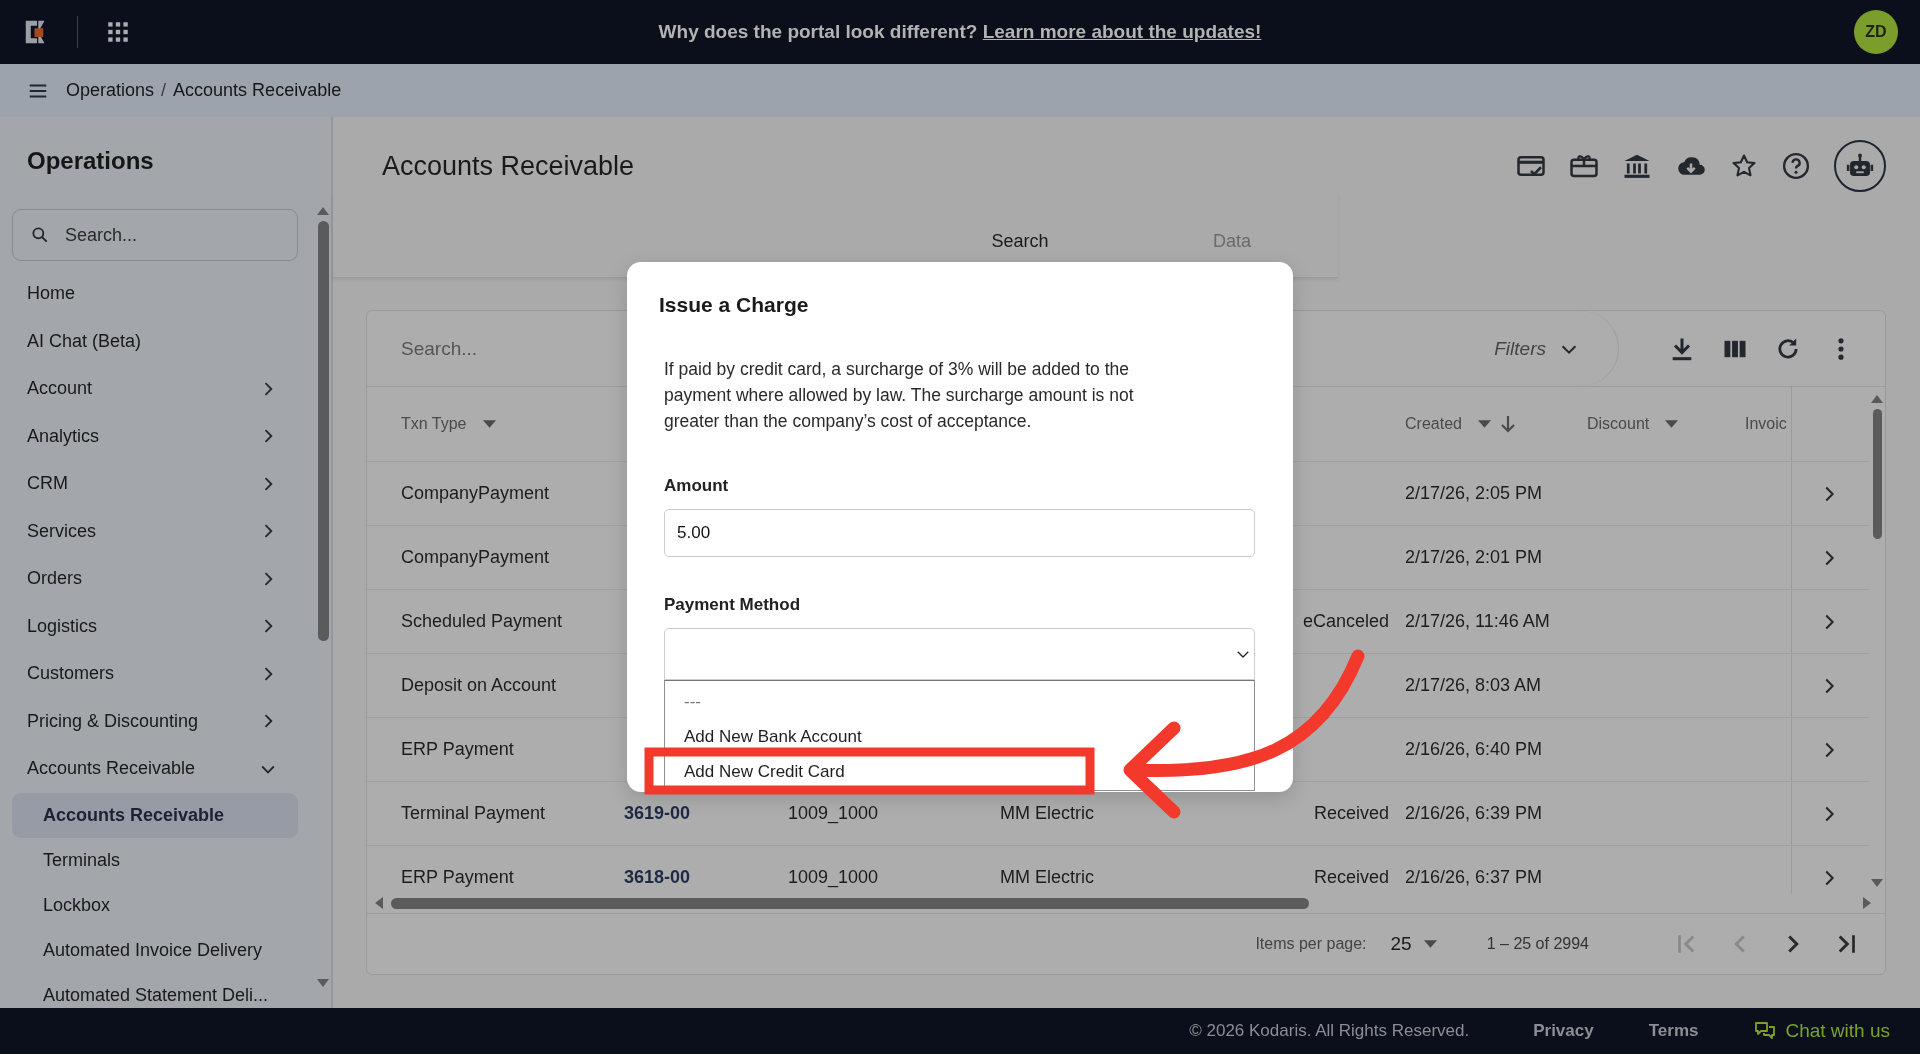 This screenshot has width=1920, height=1054. Describe the element at coordinates (434, 424) in the screenshot. I see `column-header: Txn Type` at that location.